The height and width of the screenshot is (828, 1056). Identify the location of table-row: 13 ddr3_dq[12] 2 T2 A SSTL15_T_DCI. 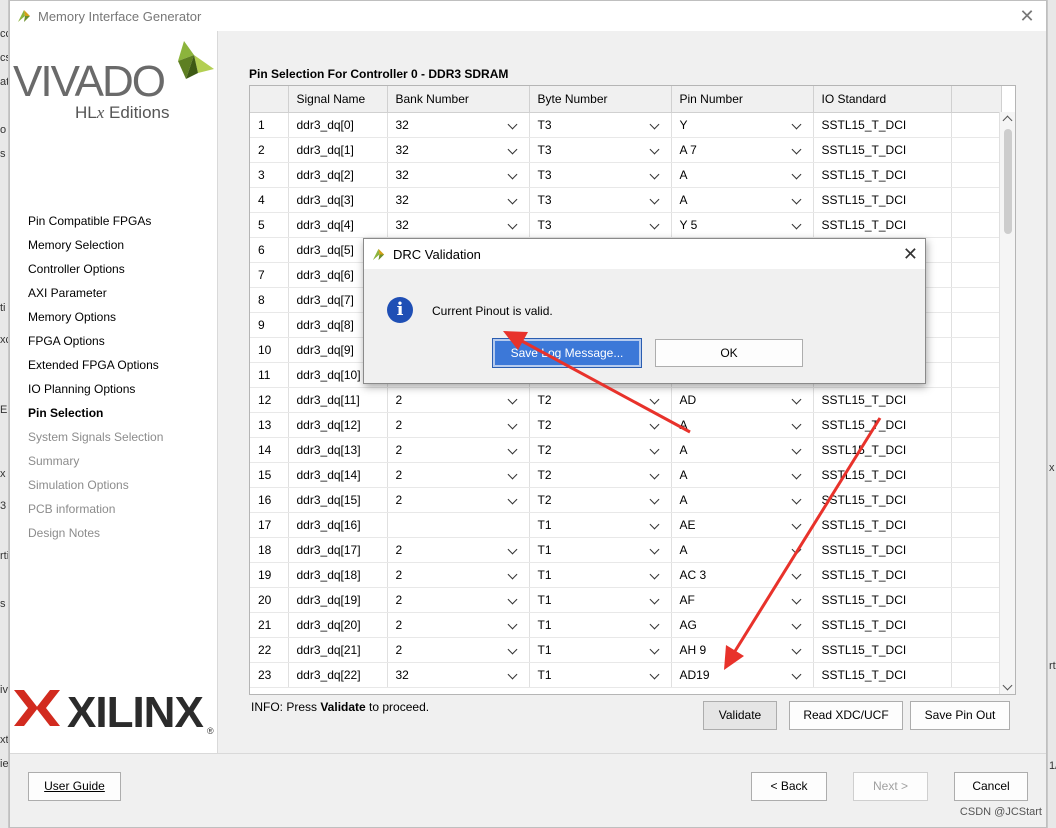
(626, 425).